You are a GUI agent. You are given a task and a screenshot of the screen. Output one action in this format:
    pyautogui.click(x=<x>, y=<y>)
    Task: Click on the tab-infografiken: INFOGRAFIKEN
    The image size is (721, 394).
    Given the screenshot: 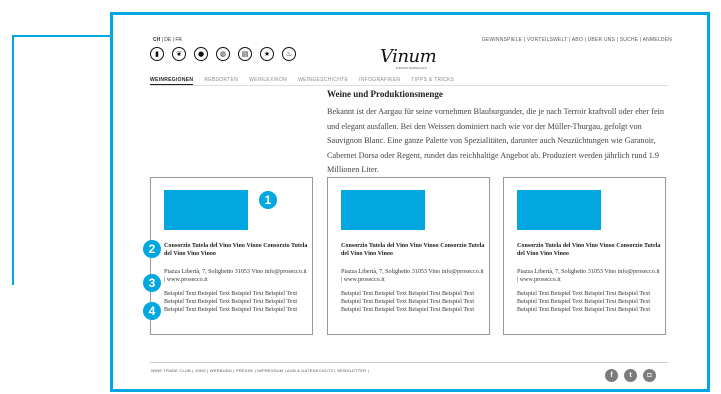 What is the action you would take?
    pyautogui.click(x=379, y=81)
    